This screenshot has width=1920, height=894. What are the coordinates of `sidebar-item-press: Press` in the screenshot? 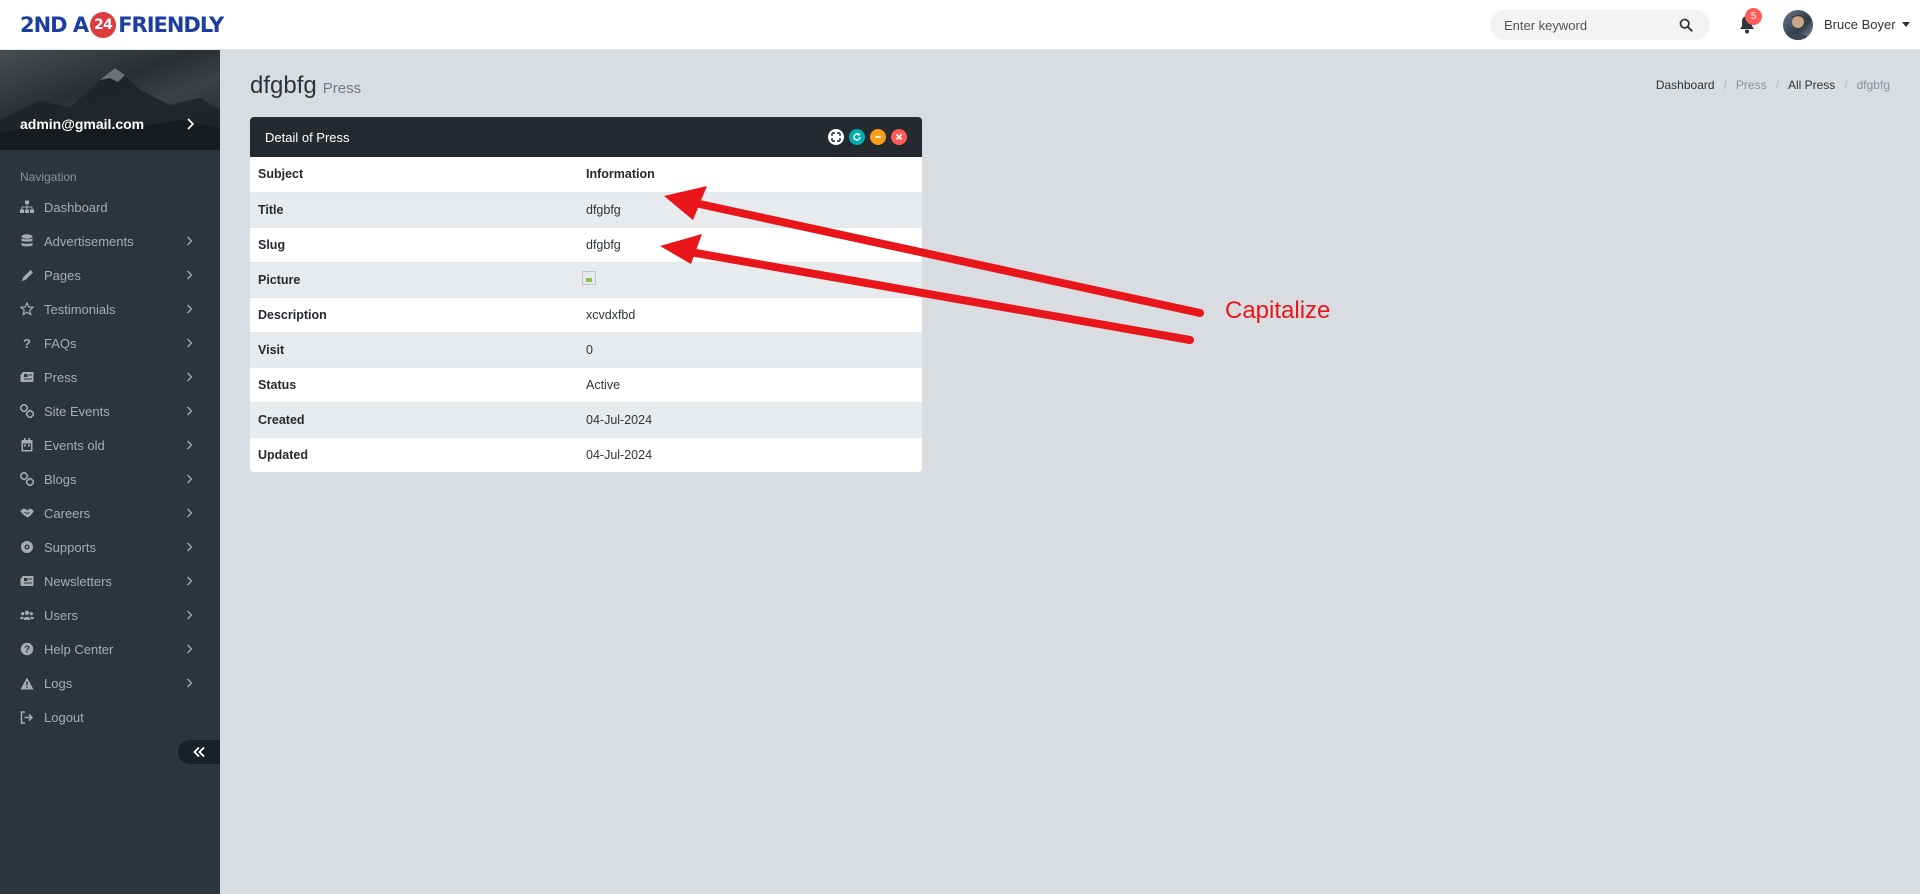 It's located at (110, 377).